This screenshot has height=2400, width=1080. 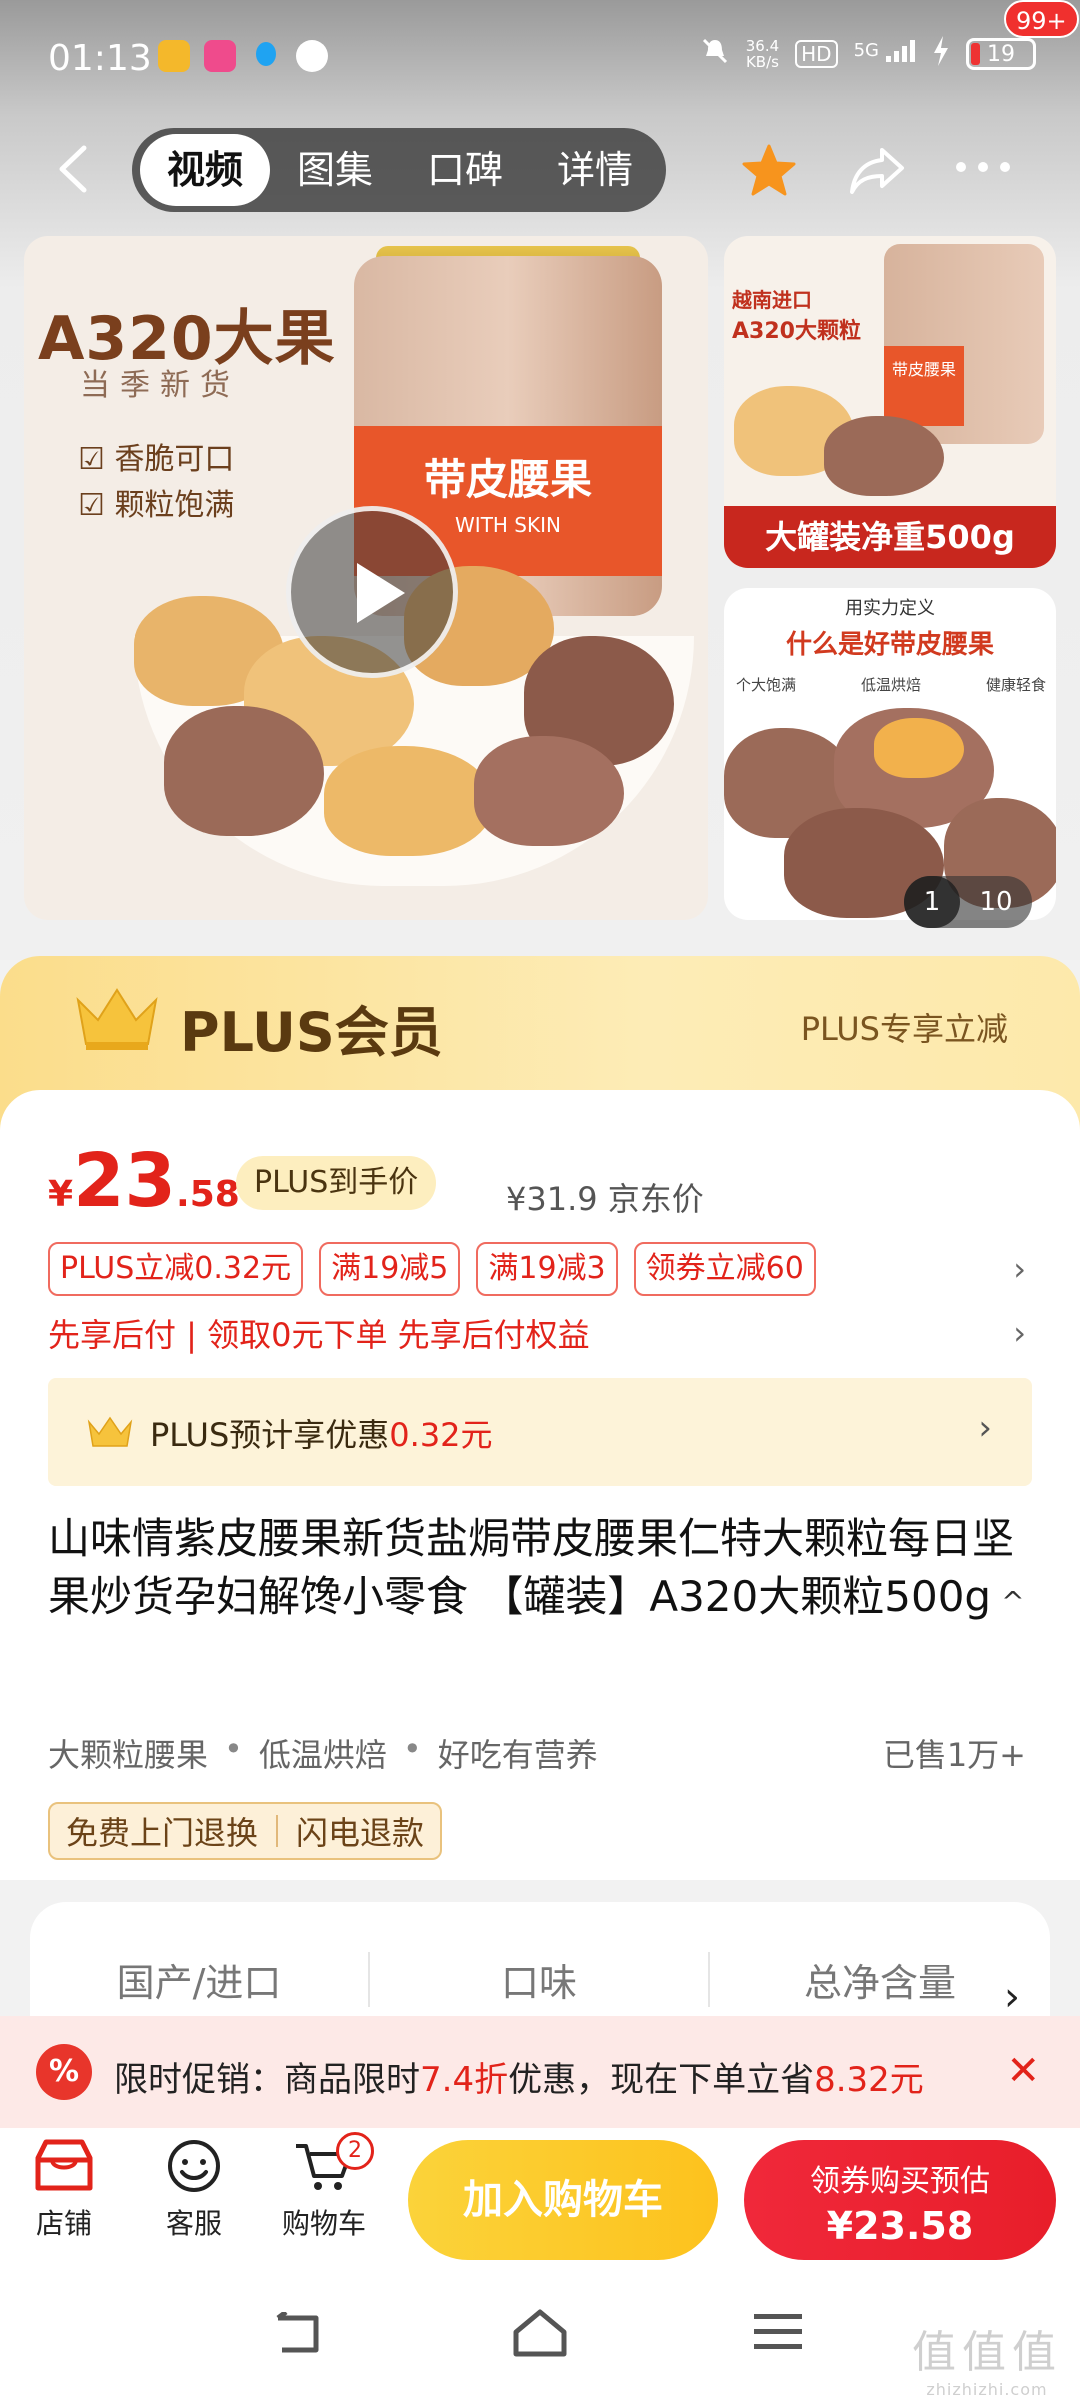 What do you see at coordinates (885, 54) in the screenshot?
I see `signal-indicator: 5G` at bounding box center [885, 54].